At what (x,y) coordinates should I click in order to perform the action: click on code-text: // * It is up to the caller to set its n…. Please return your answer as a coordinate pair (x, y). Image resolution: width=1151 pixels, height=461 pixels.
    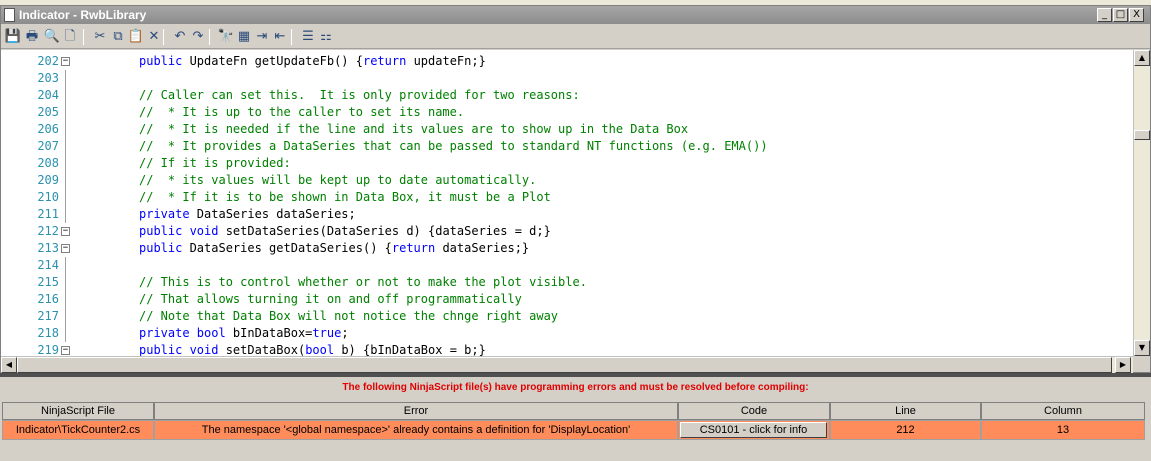
    Looking at the image, I should click on (301, 112).